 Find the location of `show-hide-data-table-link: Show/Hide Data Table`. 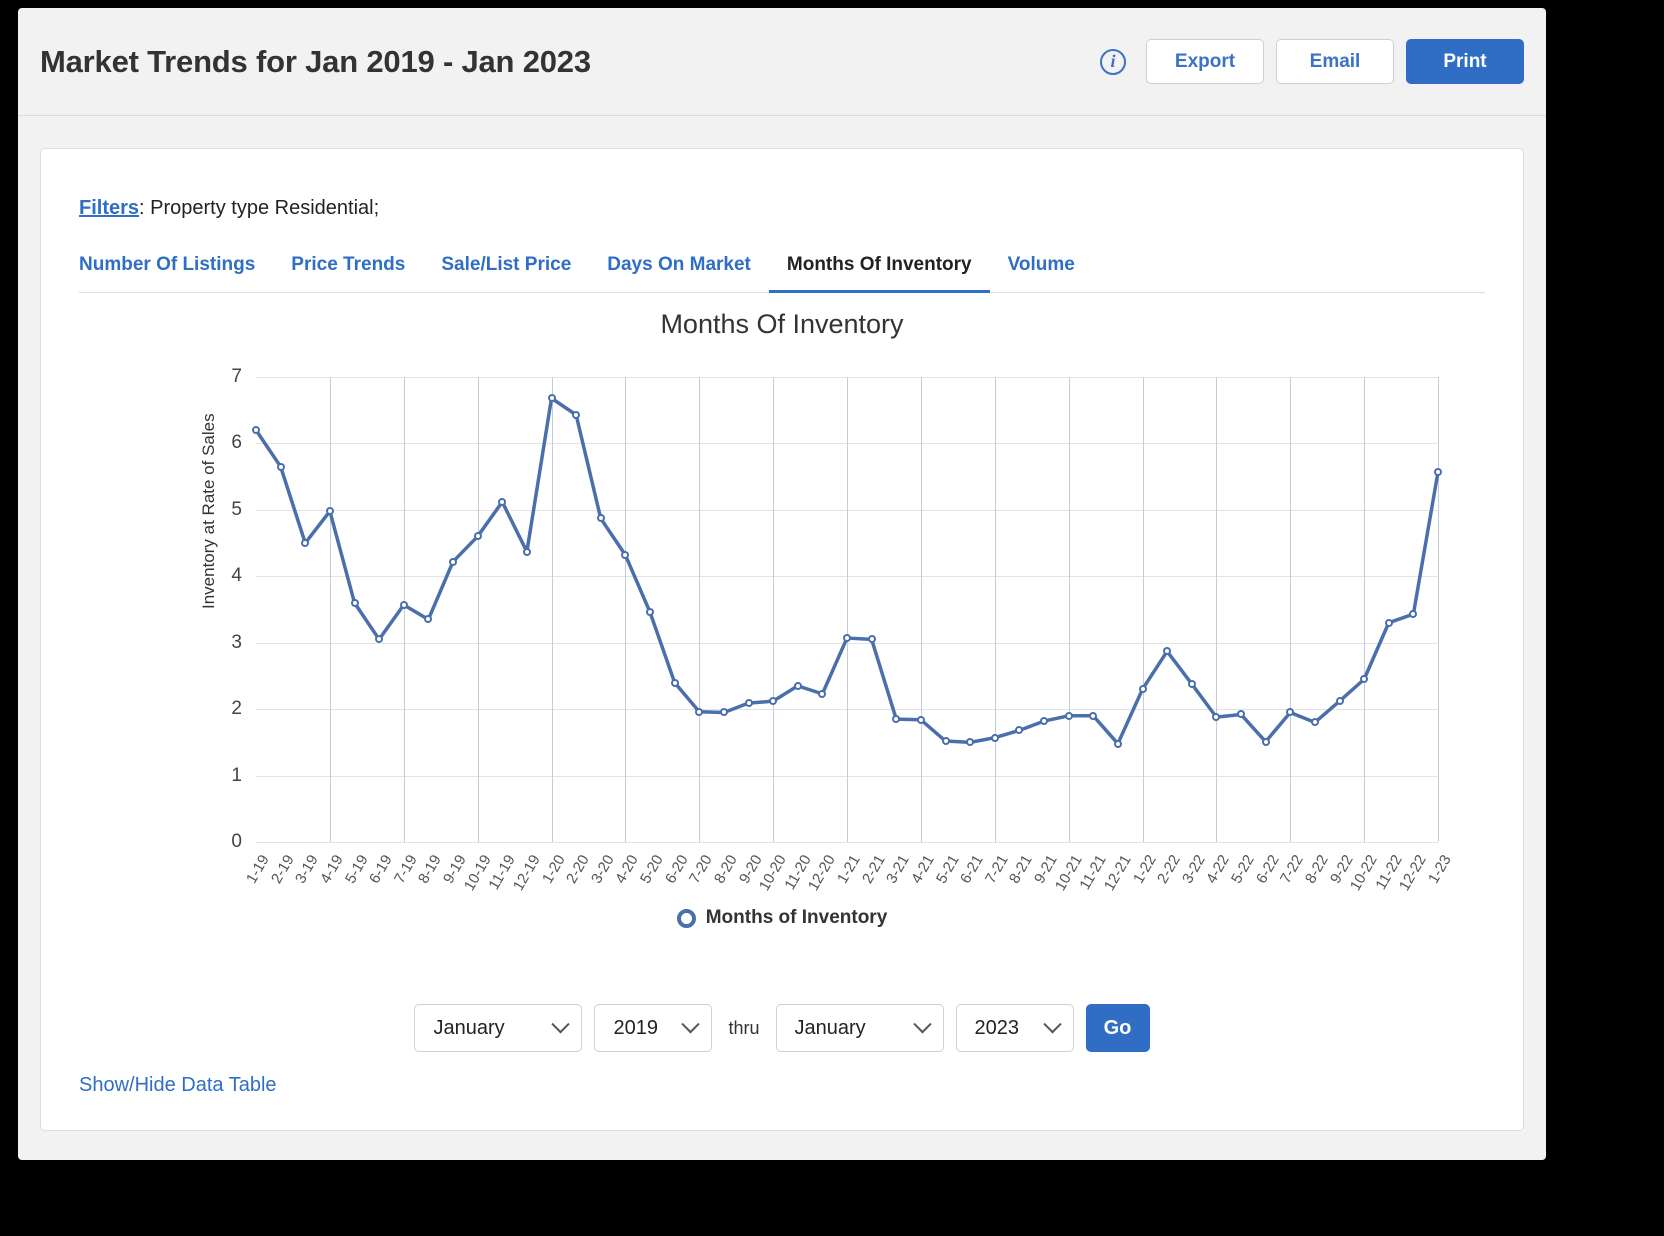

show-hide-data-table-link: Show/Hide Data Table is located at coordinates (178, 1085).